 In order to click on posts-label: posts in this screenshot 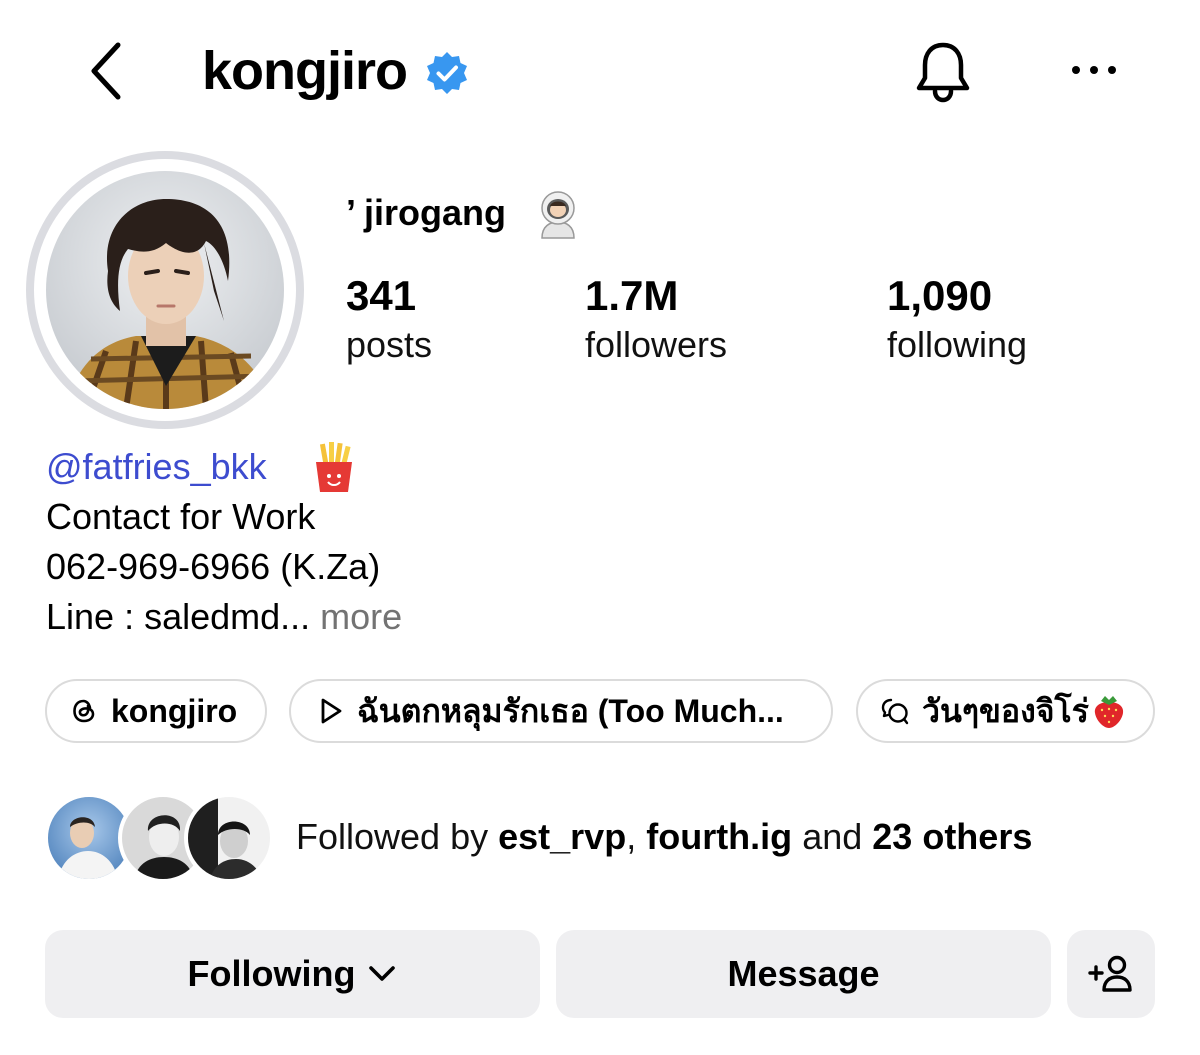, I will do `click(389, 344)`.